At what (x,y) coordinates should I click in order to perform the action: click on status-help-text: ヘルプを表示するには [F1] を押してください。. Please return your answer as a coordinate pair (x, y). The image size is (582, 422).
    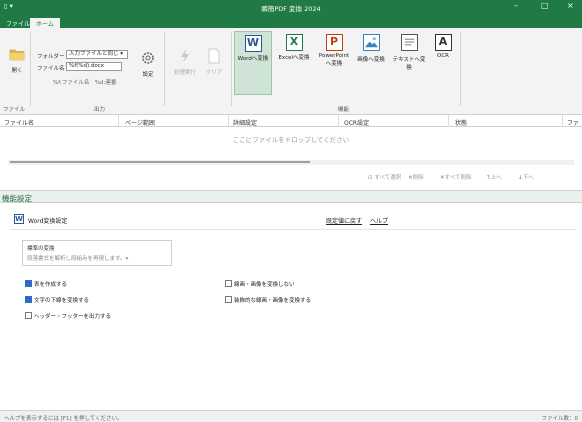
    Looking at the image, I should click on (63, 419).